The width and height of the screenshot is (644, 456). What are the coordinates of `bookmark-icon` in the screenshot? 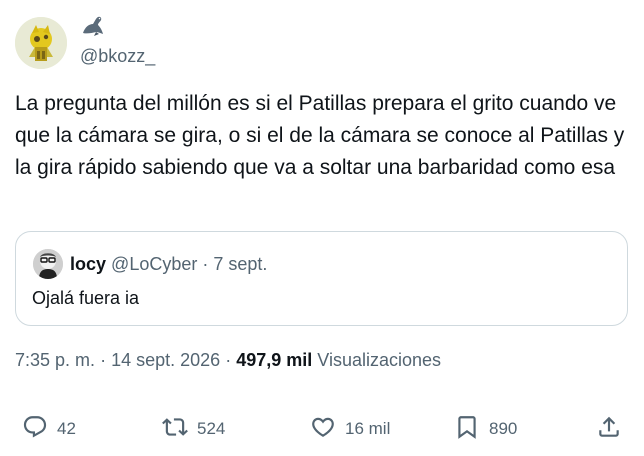 It's located at (467, 429).